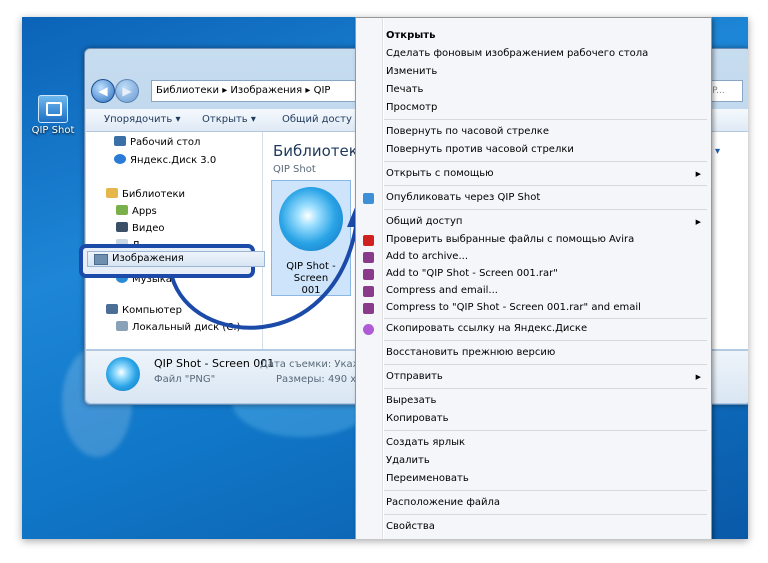 This screenshot has width=768, height=563. What do you see at coordinates (368, 329) in the screenshot?
I see `link-icon` at bounding box center [368, 329].